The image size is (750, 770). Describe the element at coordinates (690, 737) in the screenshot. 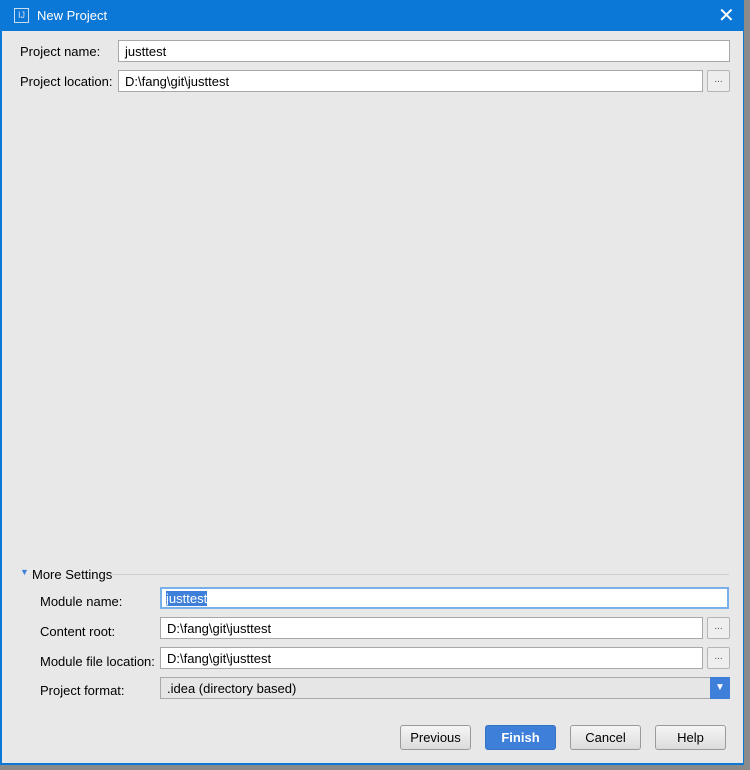

I see `help-button: Help` at that location.